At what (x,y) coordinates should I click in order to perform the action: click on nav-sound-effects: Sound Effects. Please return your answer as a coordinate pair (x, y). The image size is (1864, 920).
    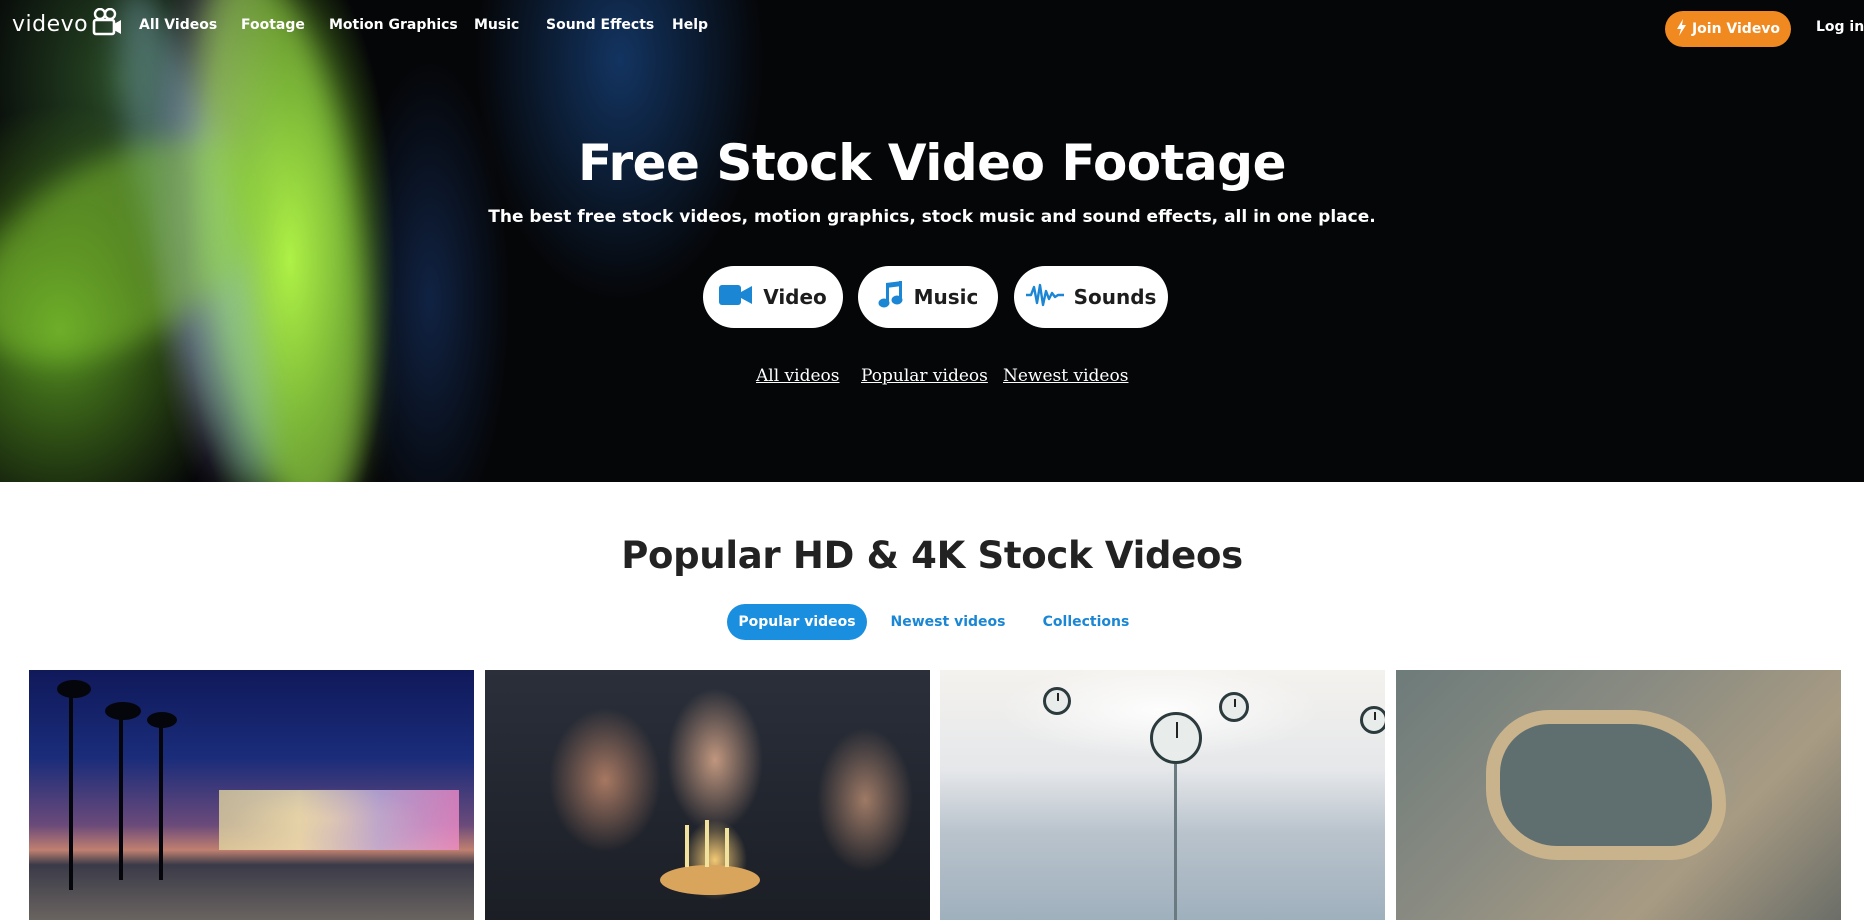
    Looking at the image, I should click on (600, 25).